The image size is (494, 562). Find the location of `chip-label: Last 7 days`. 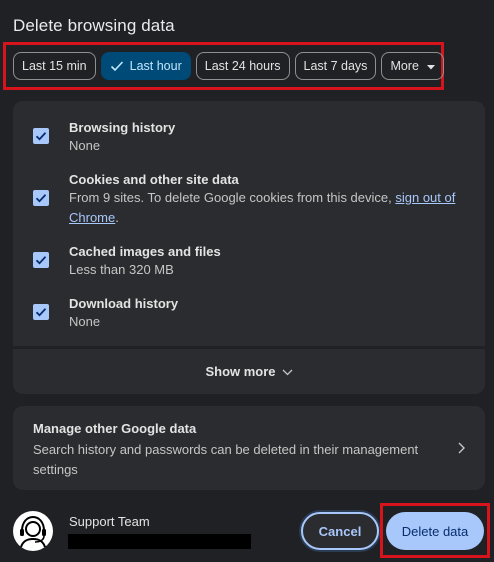

chip-label: Last 7 days is located at coordinates (335, 66).